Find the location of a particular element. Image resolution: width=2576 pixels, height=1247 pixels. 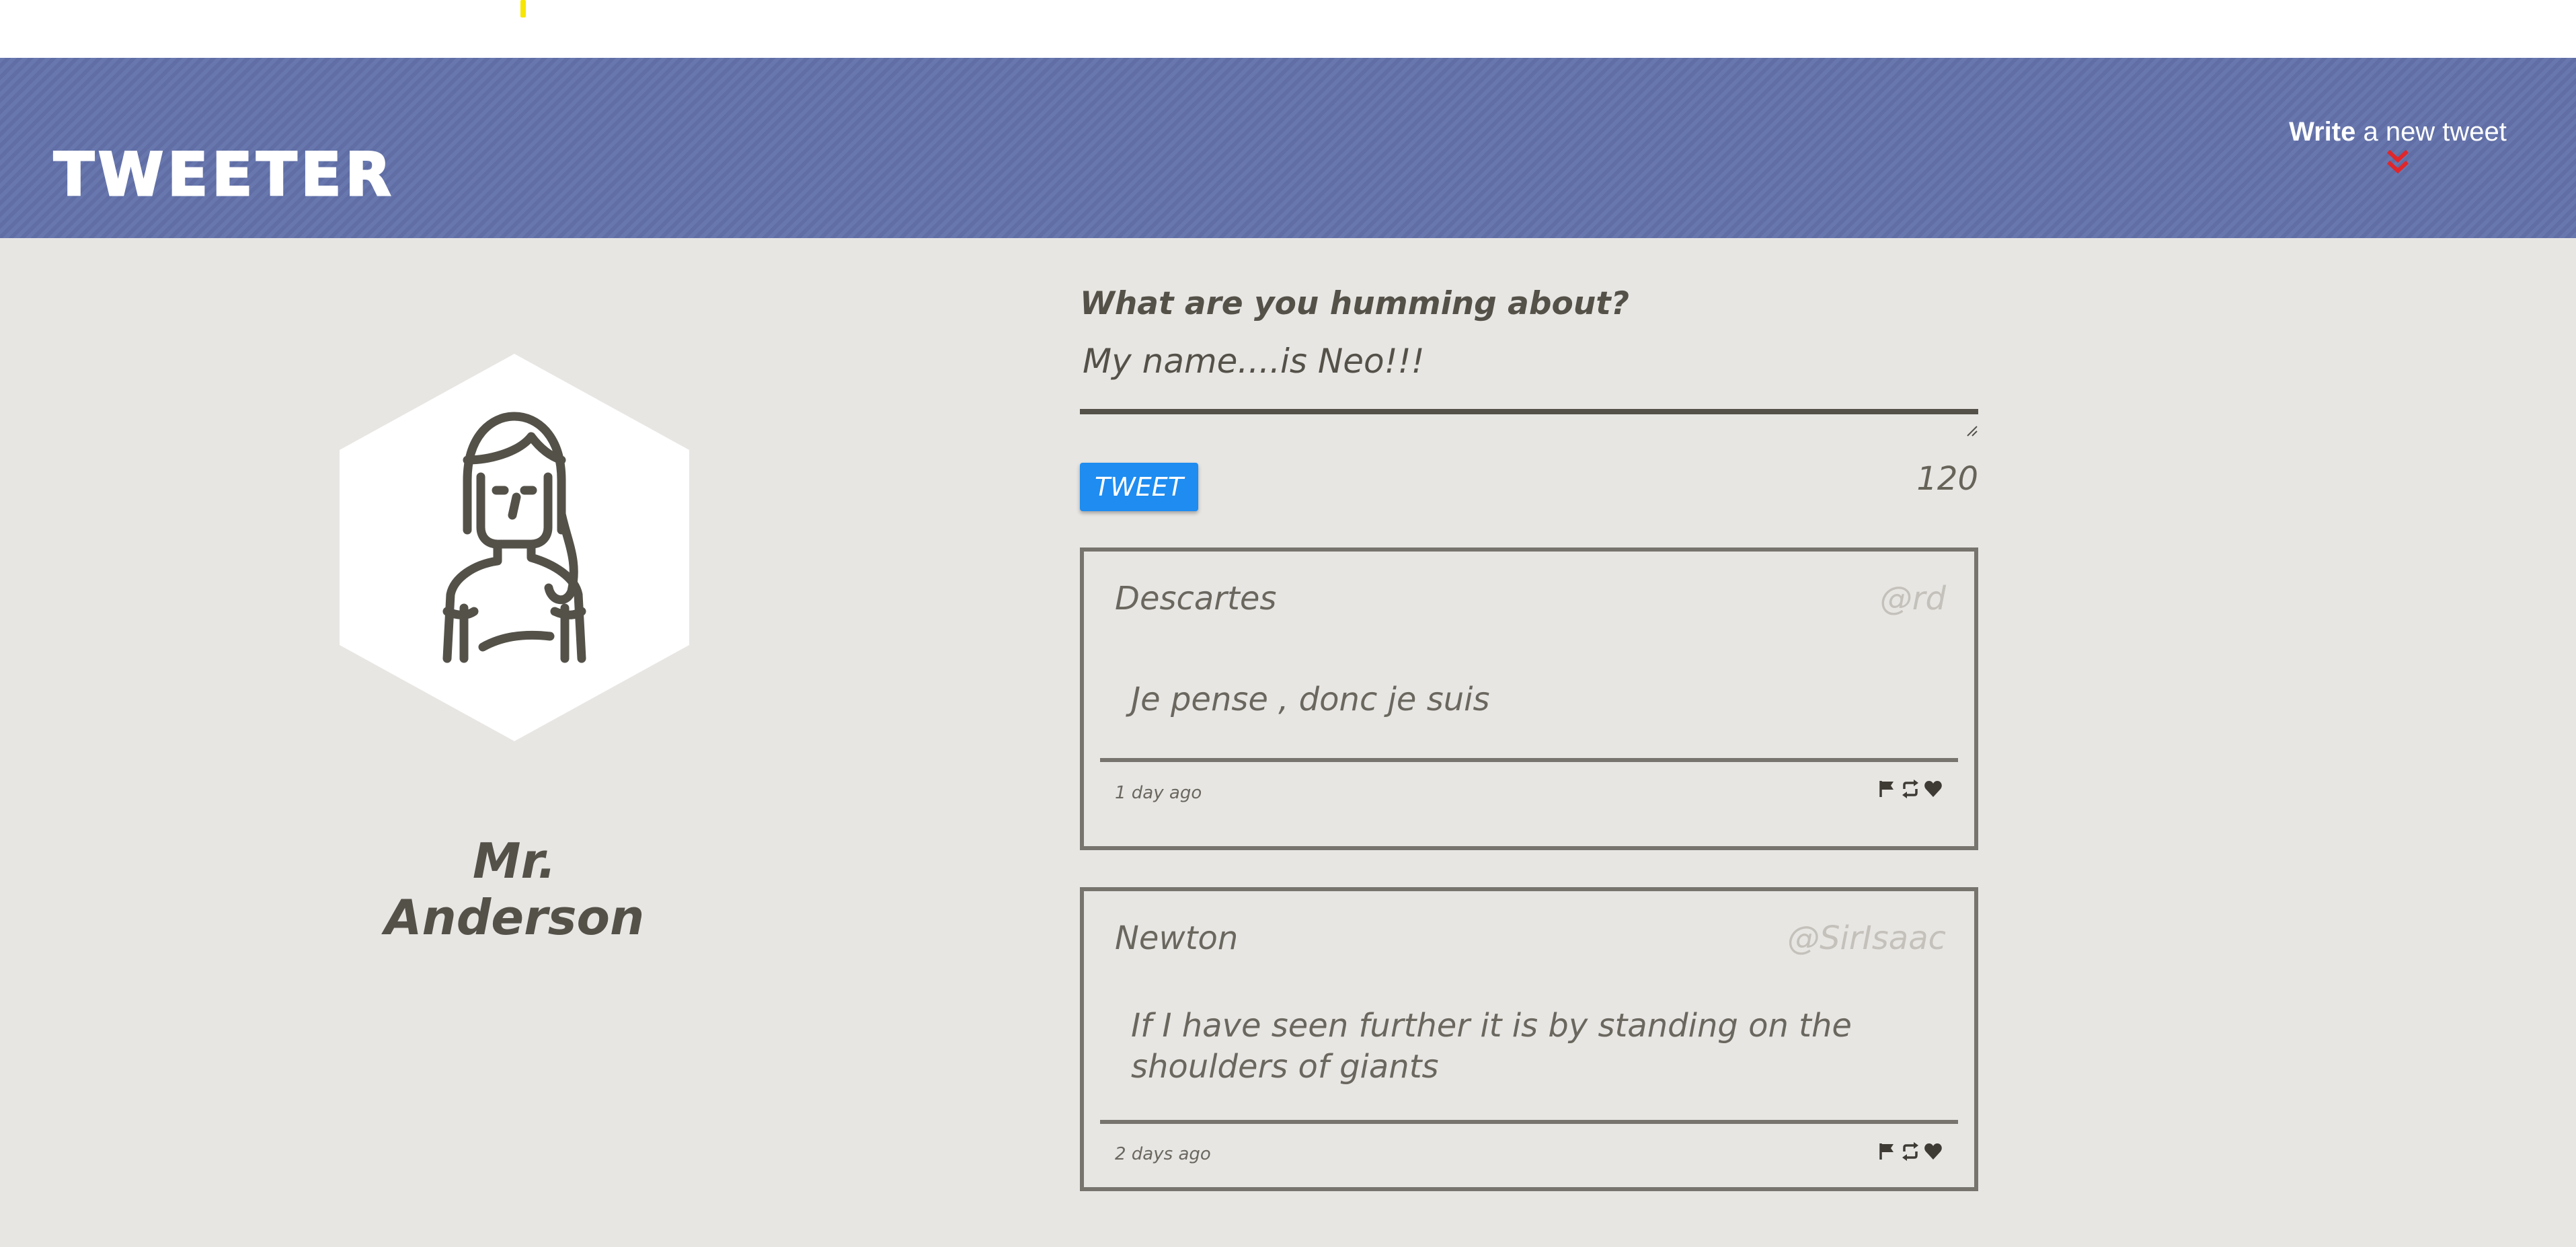

tweet-body: Je pense , donc je suis is located at coordinates (1311, 699).